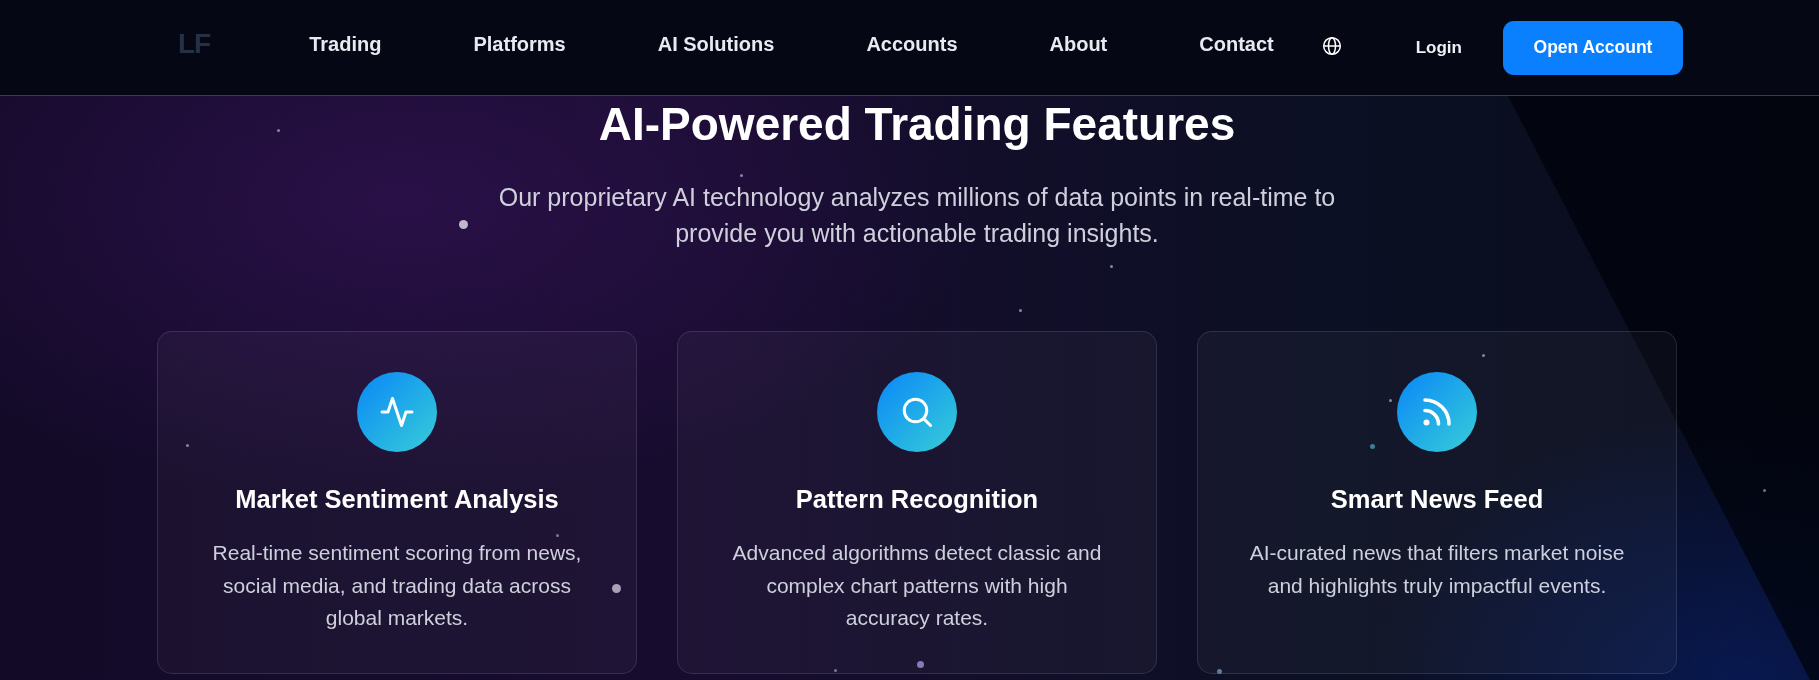 This screenshot has width=1819, height=680. I want to click on login-link: Login, so click(1438, 47).